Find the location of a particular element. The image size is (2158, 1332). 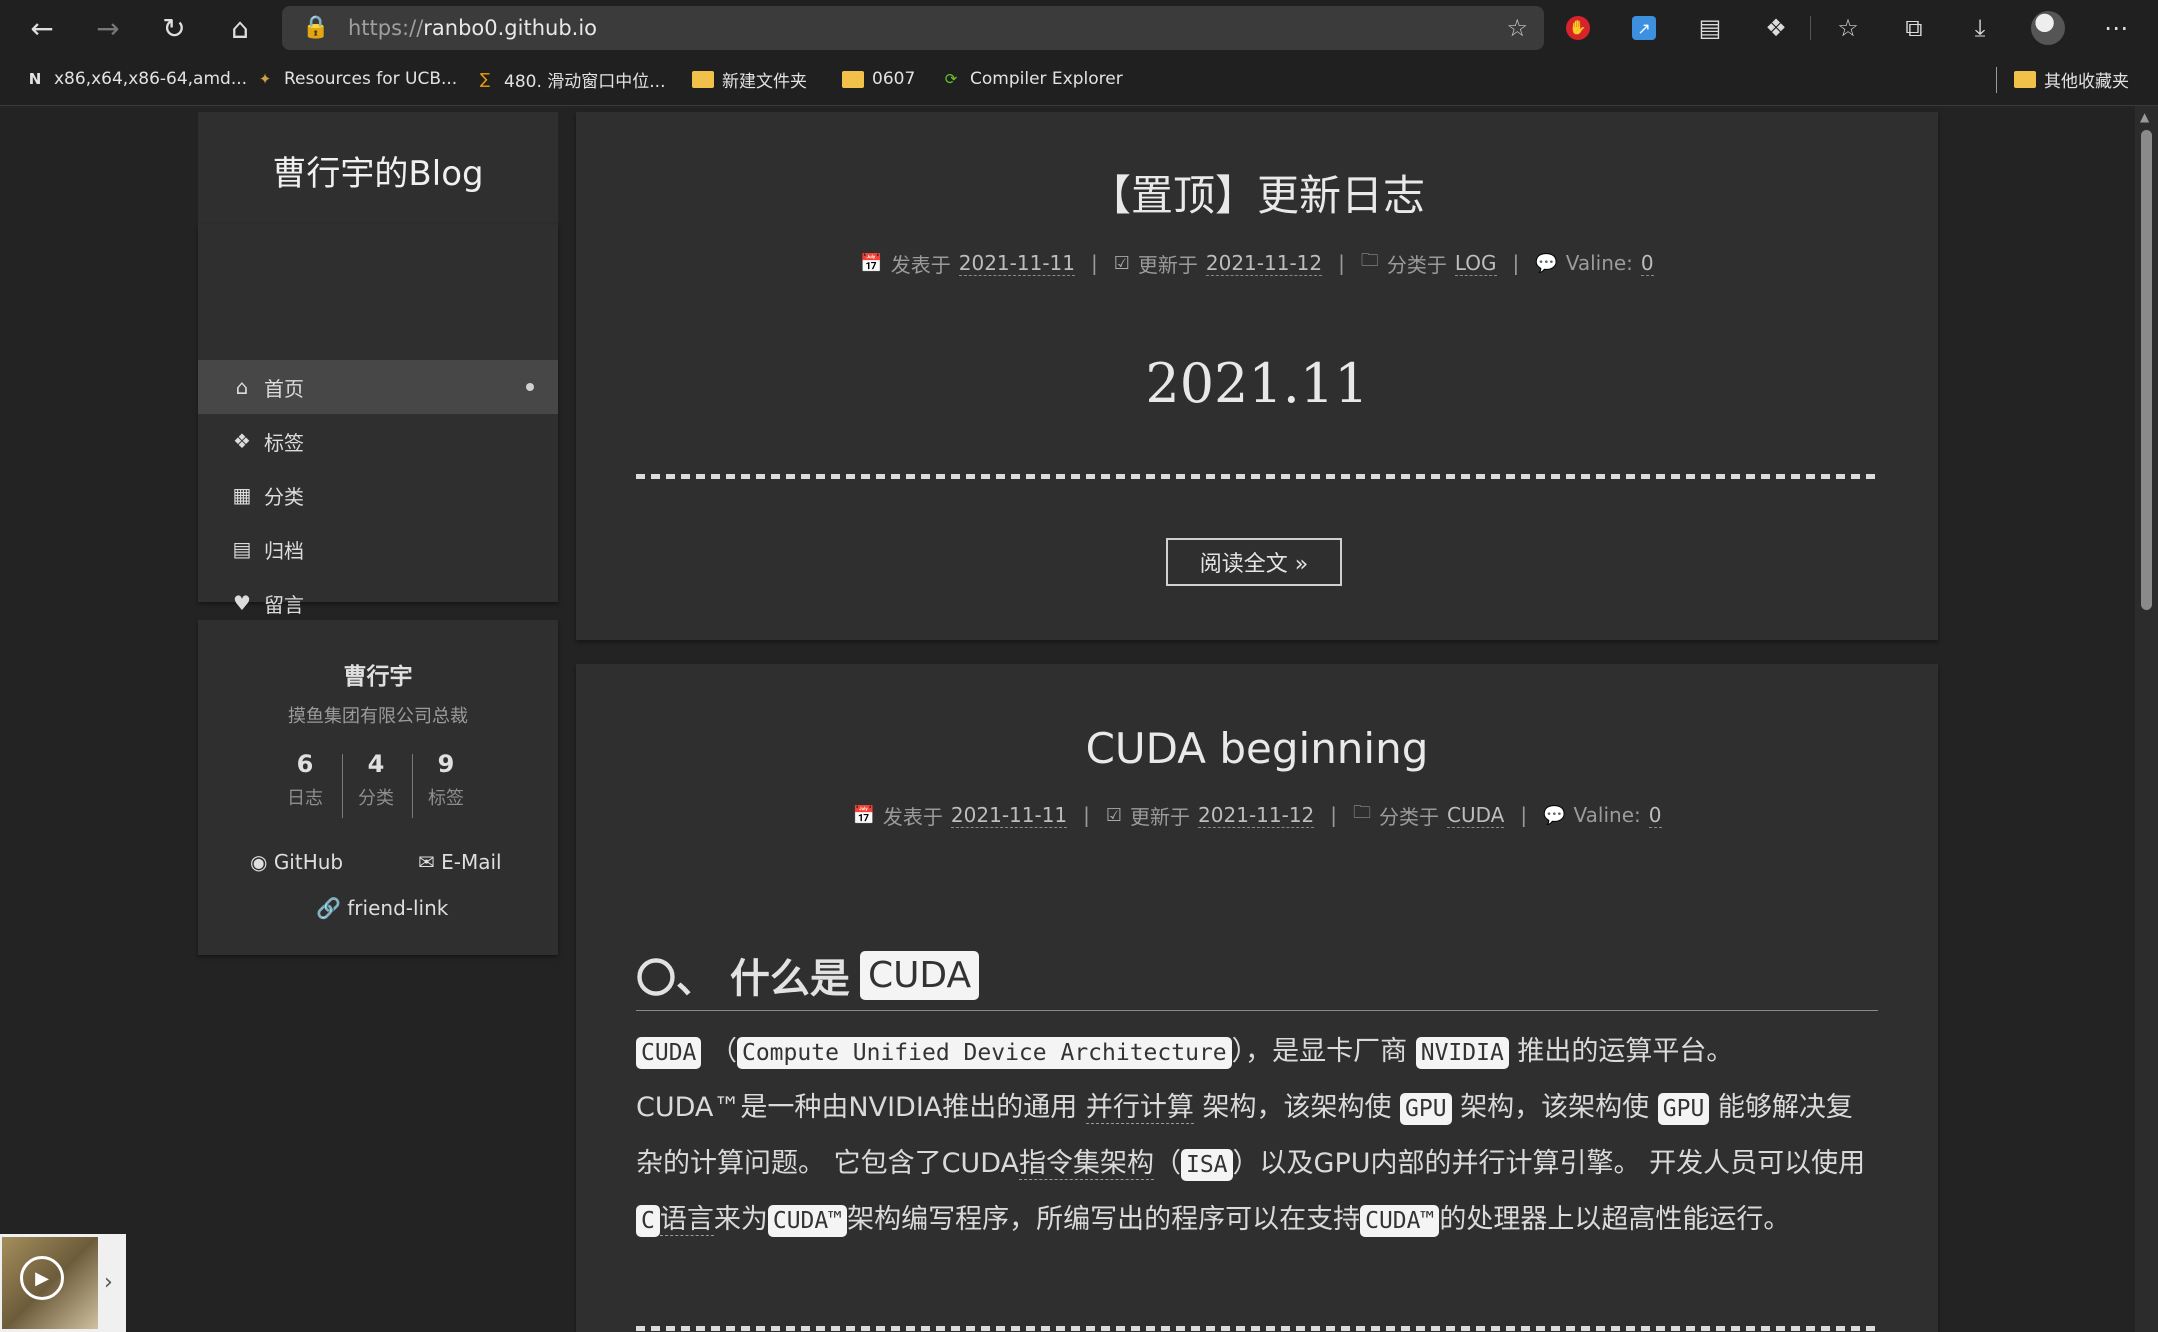

profile-avatar is located at coordinates (2048, 28).